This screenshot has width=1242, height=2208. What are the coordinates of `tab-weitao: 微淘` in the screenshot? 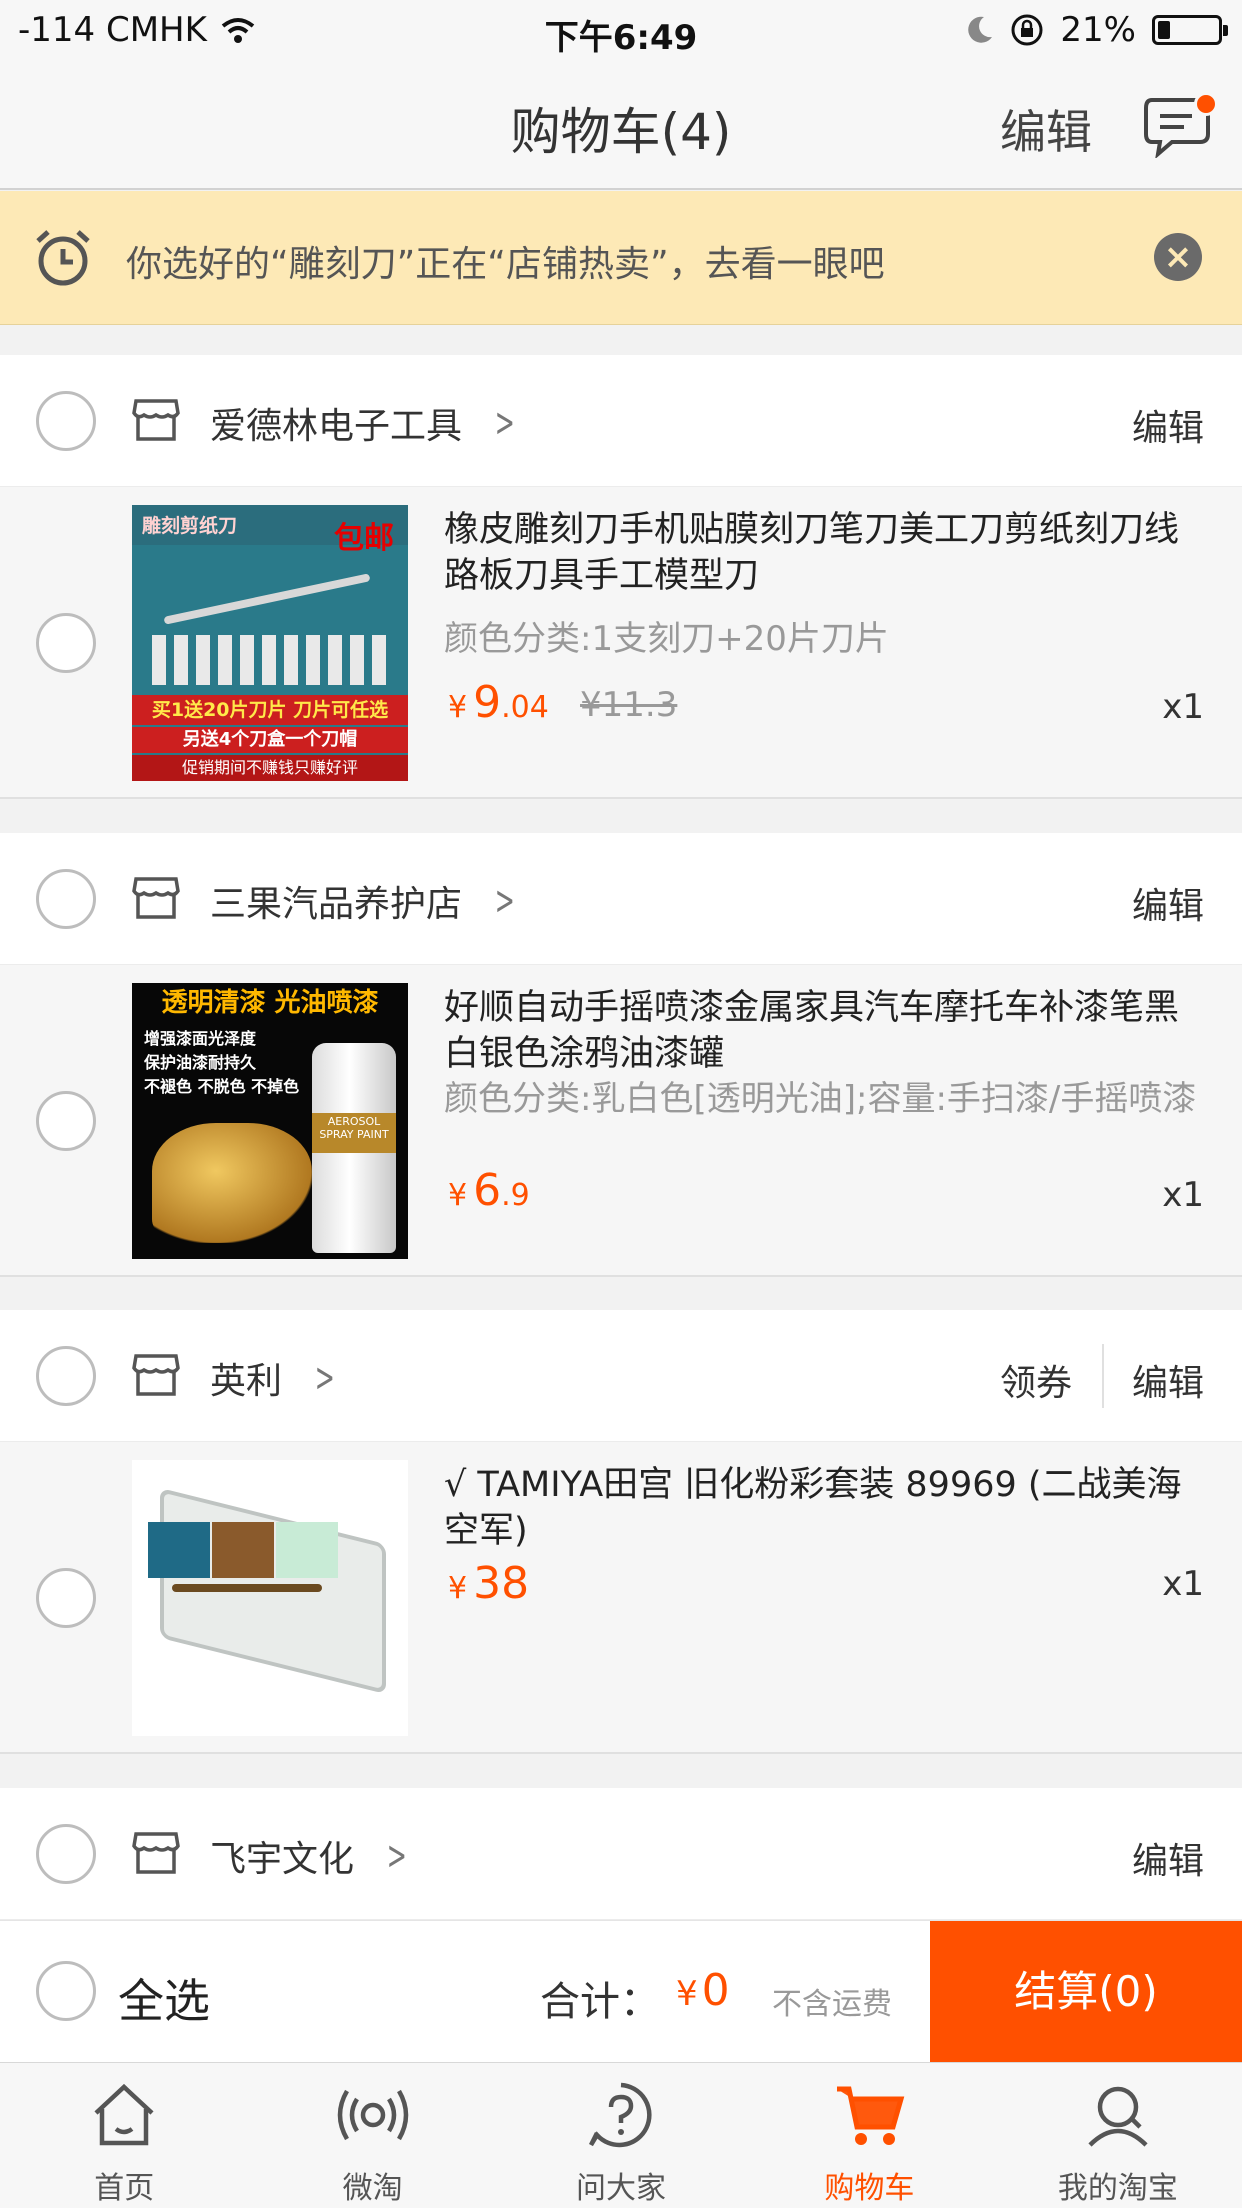 It's located at (372, 2135).